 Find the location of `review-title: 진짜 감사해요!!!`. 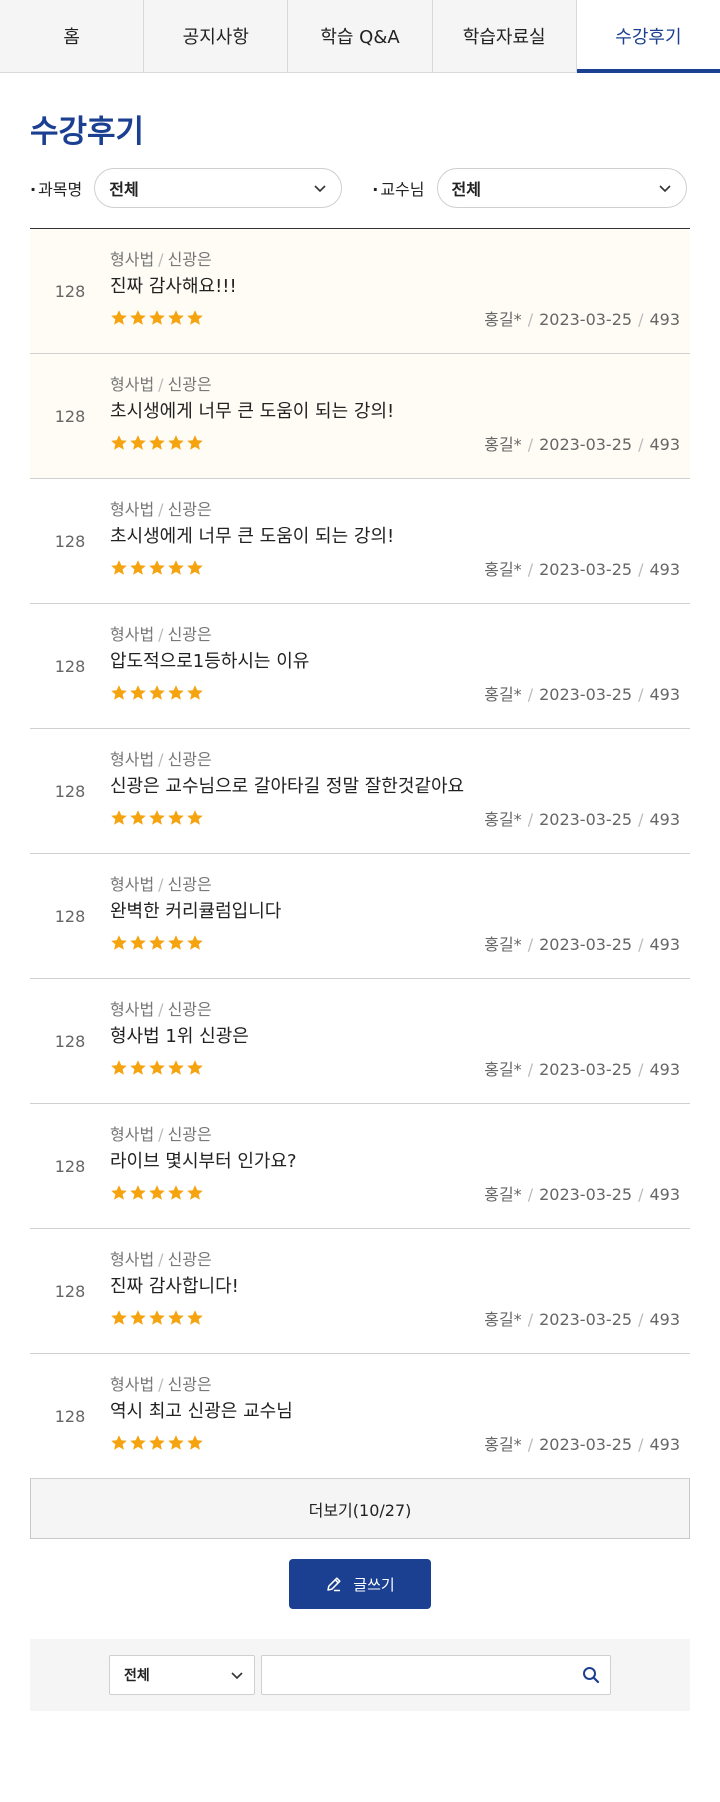

review-title: 진짜 감사해요!!! is located at coordinates (173, 286).